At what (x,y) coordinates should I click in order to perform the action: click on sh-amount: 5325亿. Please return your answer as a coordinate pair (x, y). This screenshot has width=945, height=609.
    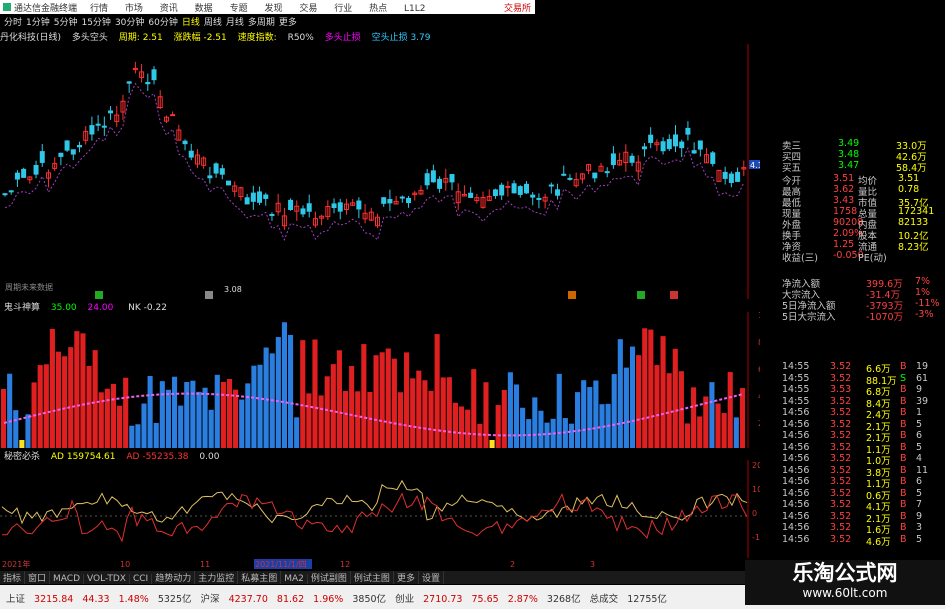
    Looking at the image, I should click on (174, 599).